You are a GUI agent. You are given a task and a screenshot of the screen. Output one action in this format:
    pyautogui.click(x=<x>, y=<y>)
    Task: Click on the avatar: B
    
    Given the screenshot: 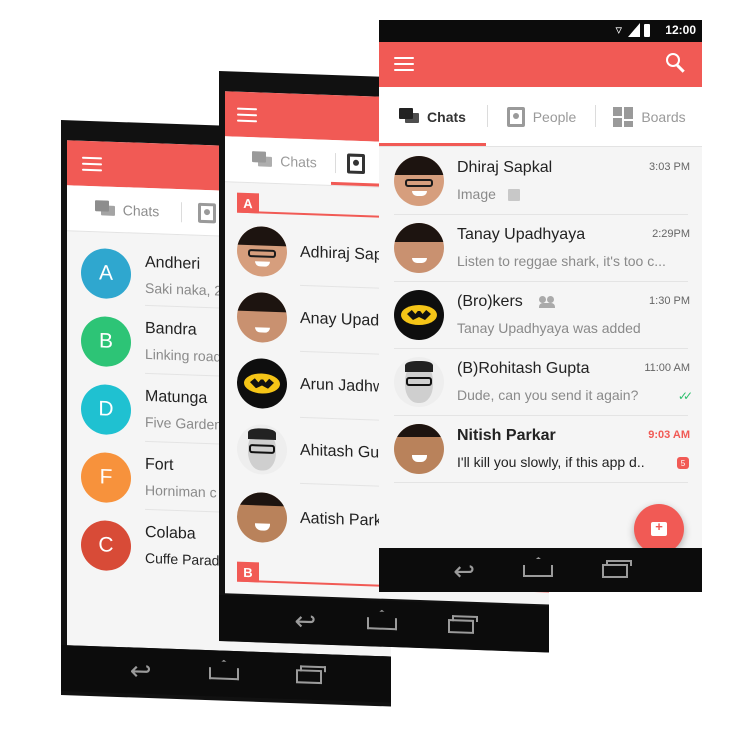 What is the action you would take?
    pyautogui.click(x=106, y=341)
    